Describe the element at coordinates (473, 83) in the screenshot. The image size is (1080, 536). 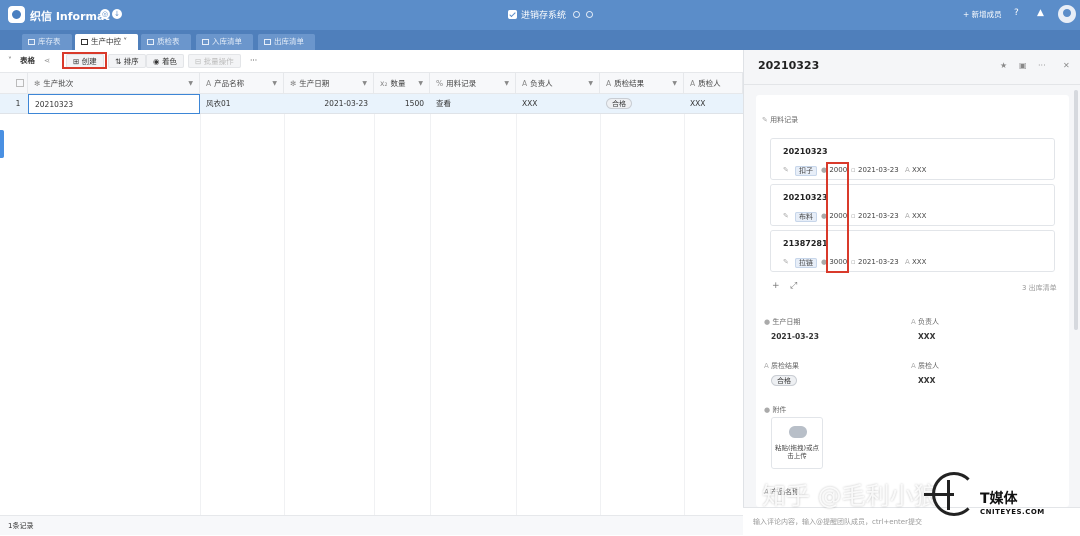
I see `col-material: % 用料记录 ▼` at that location.